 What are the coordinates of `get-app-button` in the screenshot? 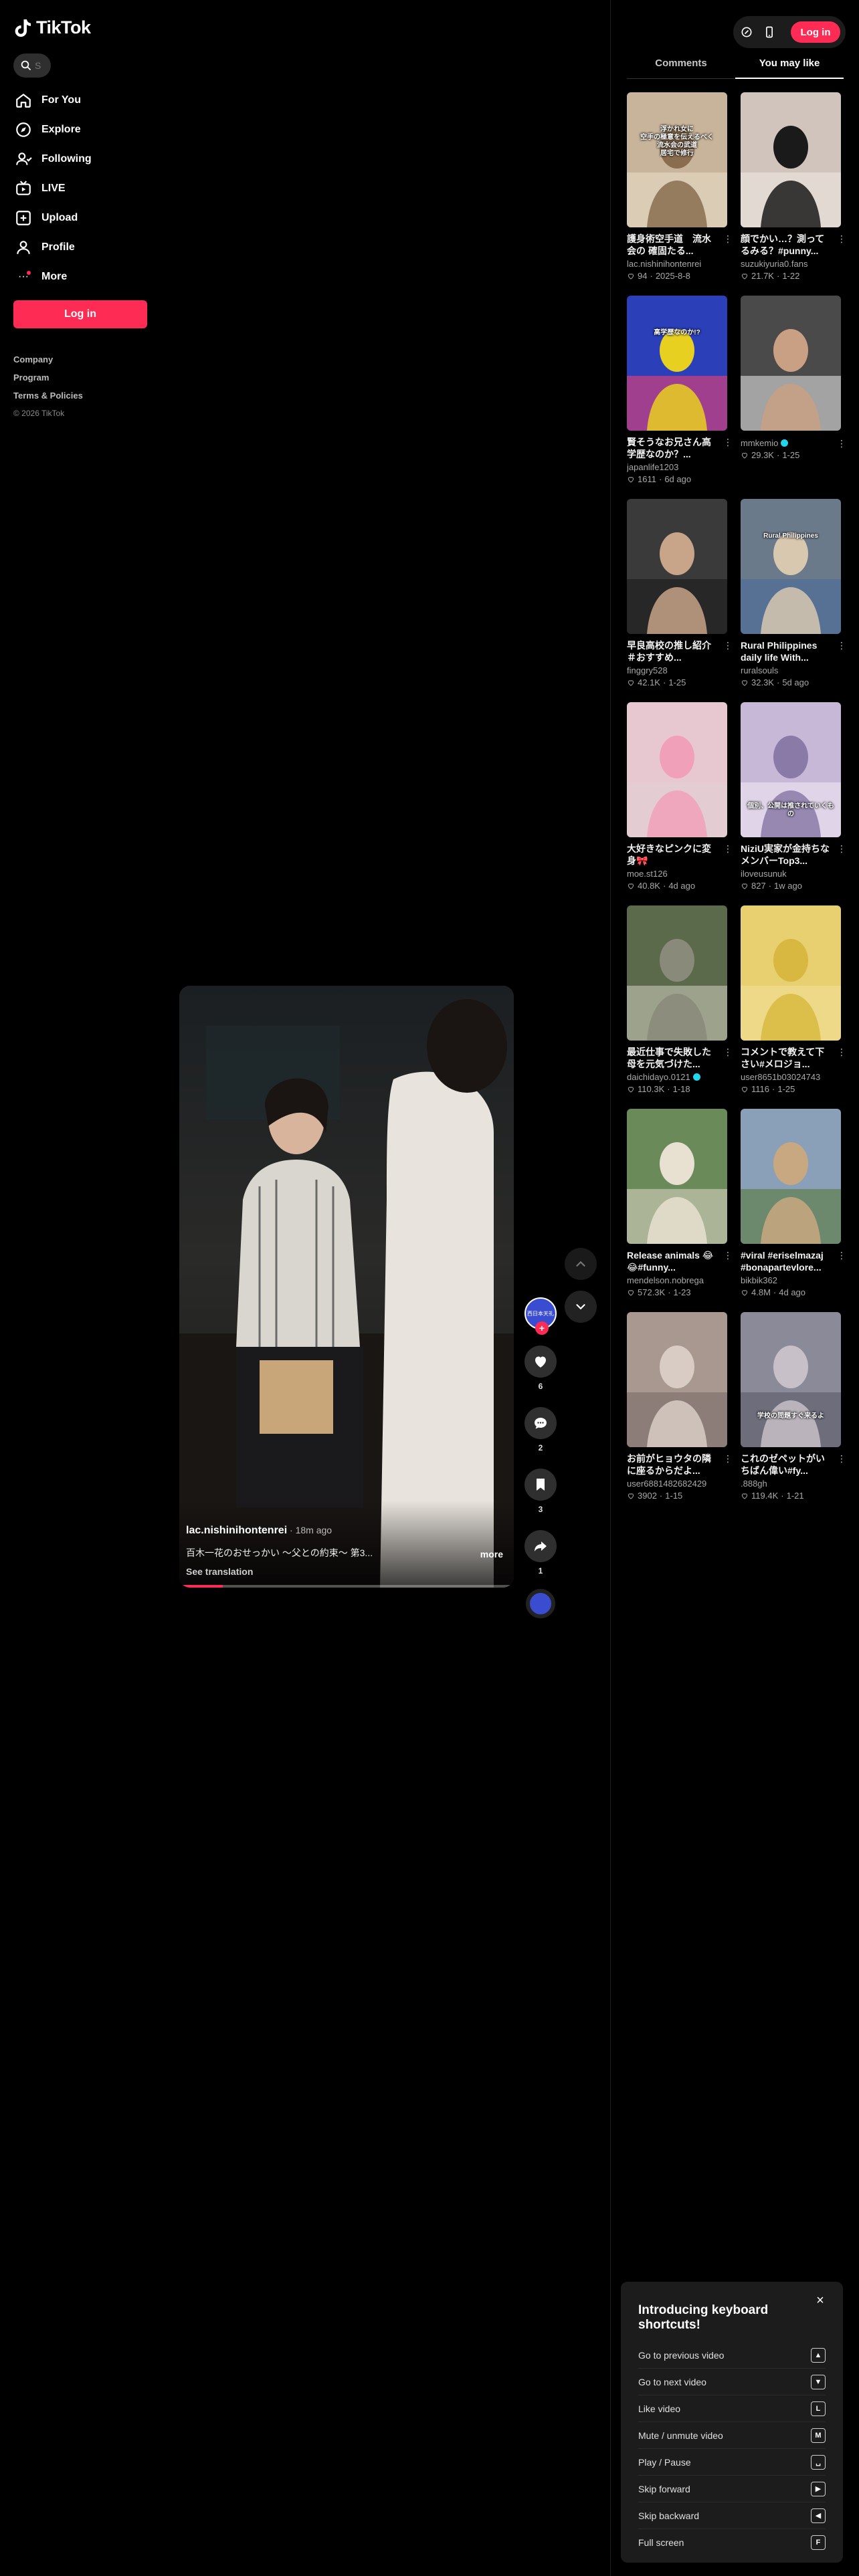 It's located at (769, 32).